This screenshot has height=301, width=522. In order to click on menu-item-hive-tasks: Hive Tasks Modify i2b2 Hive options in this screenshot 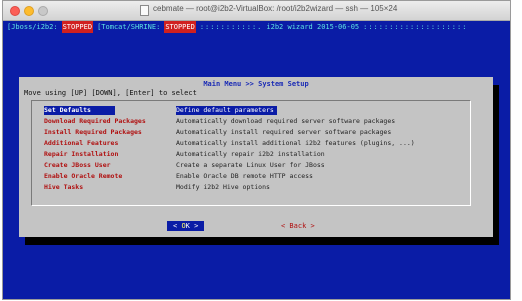, I will do `click(254, 187)`.